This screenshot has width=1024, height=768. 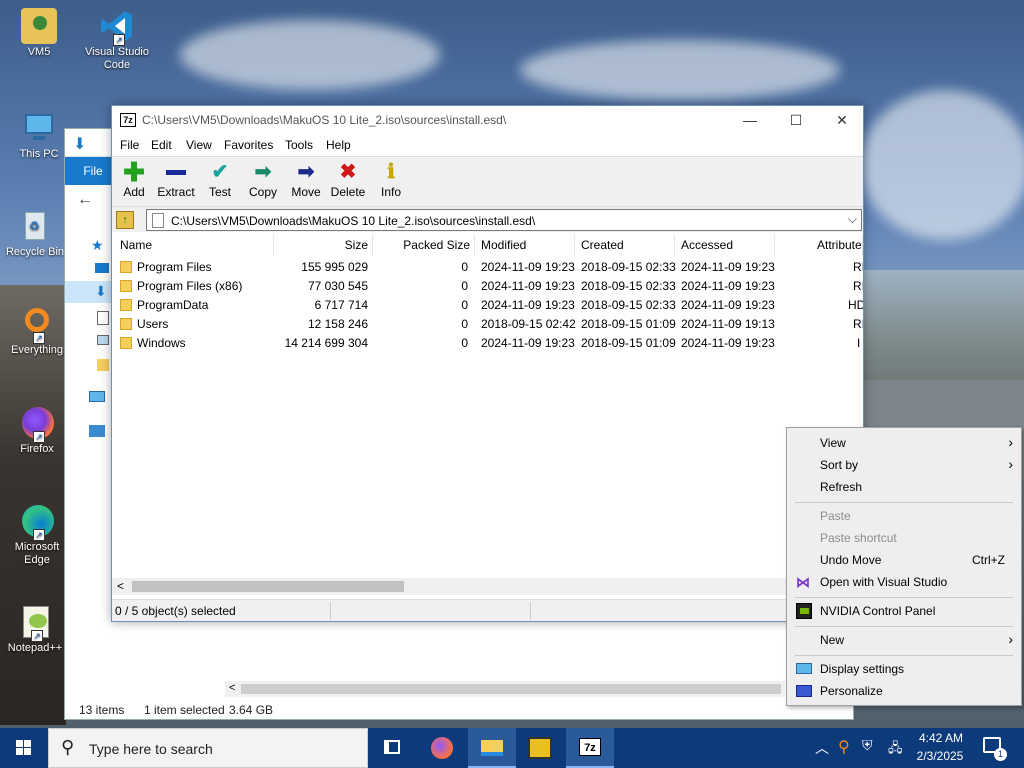 What do you see at coordinates (904, 669) in the screenshot?
I see `menu-item-display-settings: Display settings` at bounding box center [904, 669].